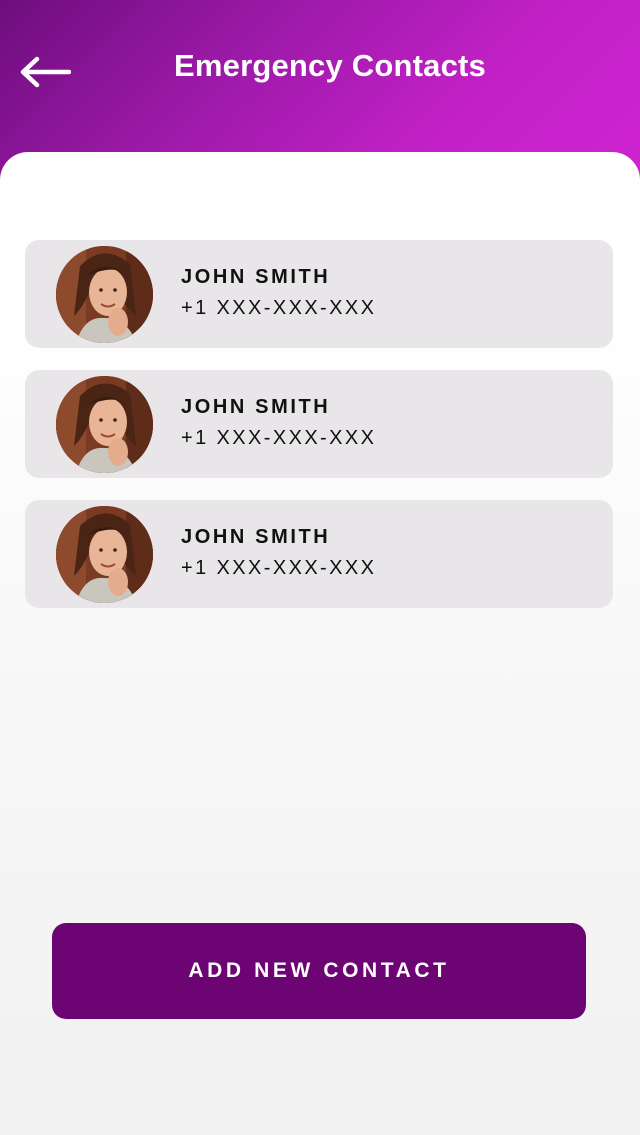  Describe the element at coordinates (330, 65) in the screenshot. I see `page-title: Emergency Contacts` at that location.